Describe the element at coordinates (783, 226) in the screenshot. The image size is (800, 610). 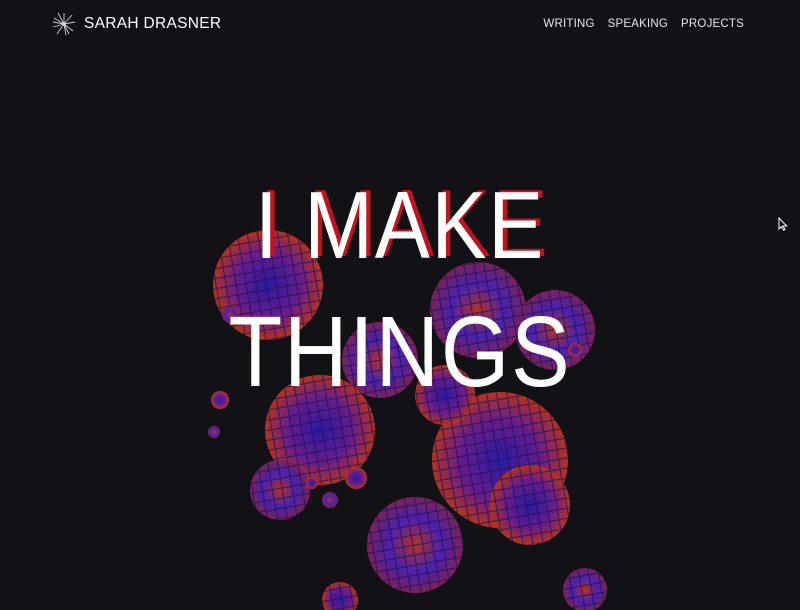
I see `mouse-pointer-icon` at that location.